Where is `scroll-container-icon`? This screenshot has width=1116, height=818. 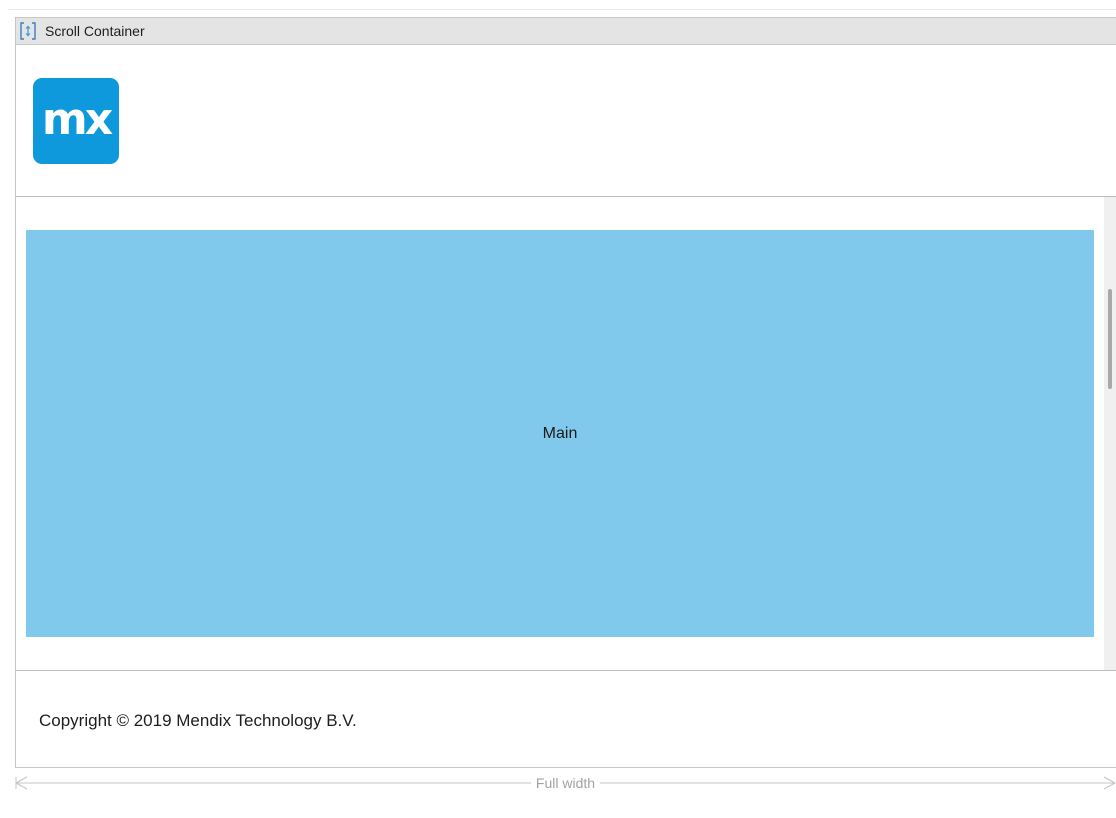
scroll-container-icon is located at coordinates (28, 31).